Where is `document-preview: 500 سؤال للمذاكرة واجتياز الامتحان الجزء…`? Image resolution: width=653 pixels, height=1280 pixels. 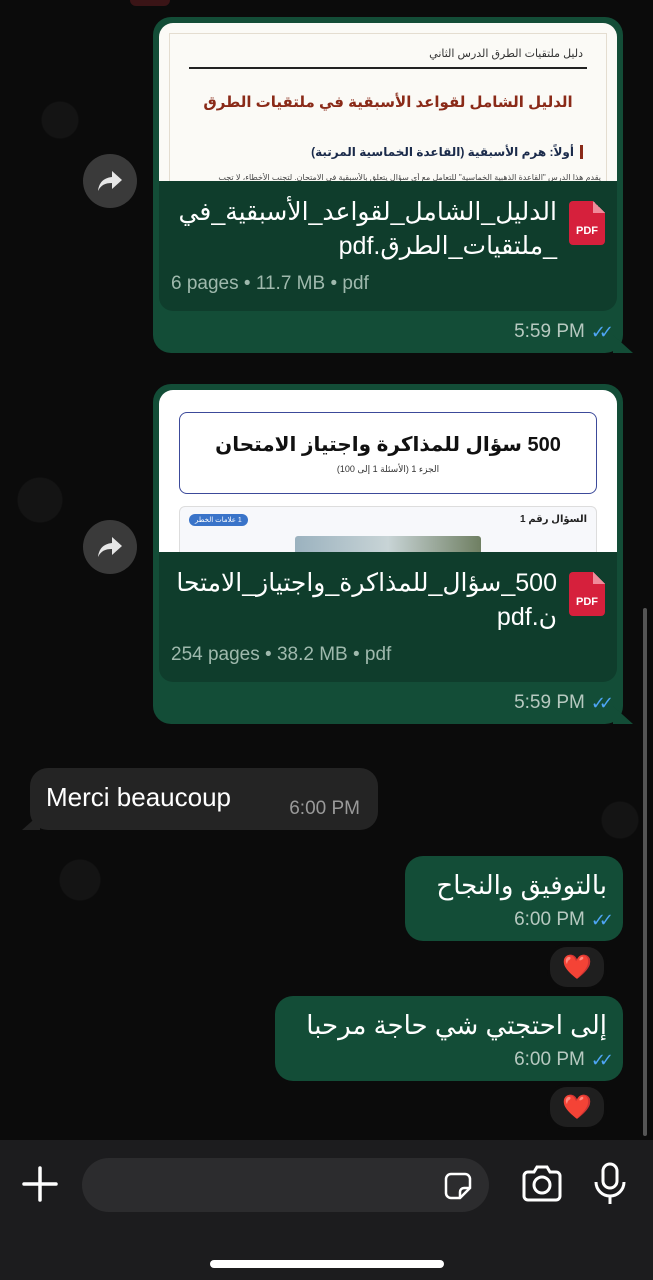 document-preview: 500 سؤال للمذاكرة واجتياز الامتحان الجزء… is located at coordinates (388, 471).